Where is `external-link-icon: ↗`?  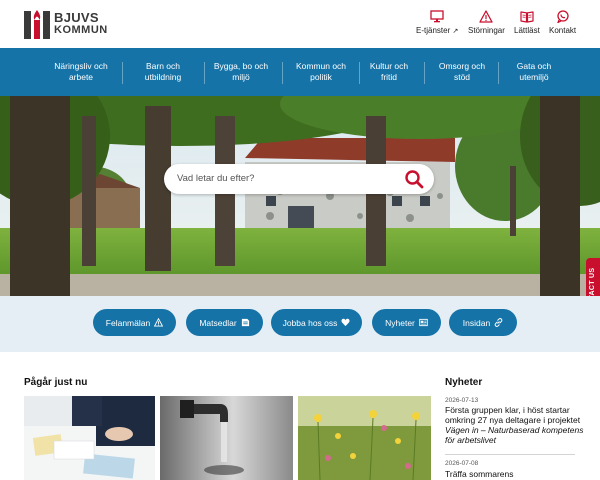 external-link-icon: ↗ is located at coordinates (455, 31).